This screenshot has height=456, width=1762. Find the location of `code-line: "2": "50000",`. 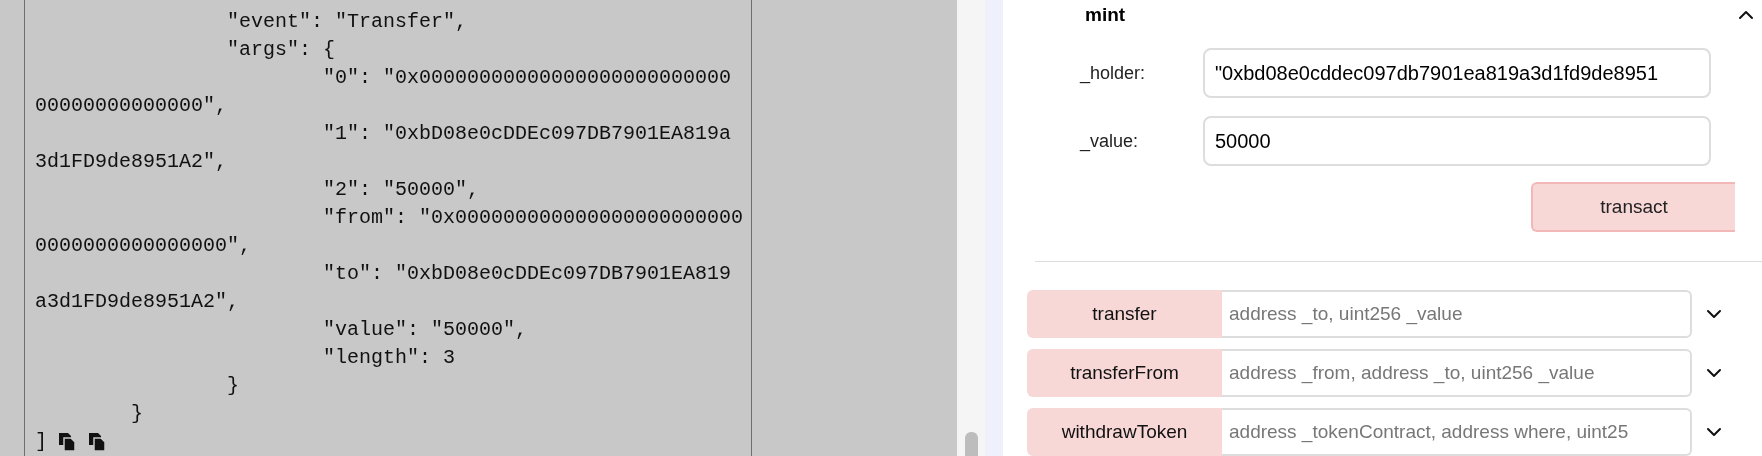

code-line: "2": "50000", is located at coordinates (401, 190).